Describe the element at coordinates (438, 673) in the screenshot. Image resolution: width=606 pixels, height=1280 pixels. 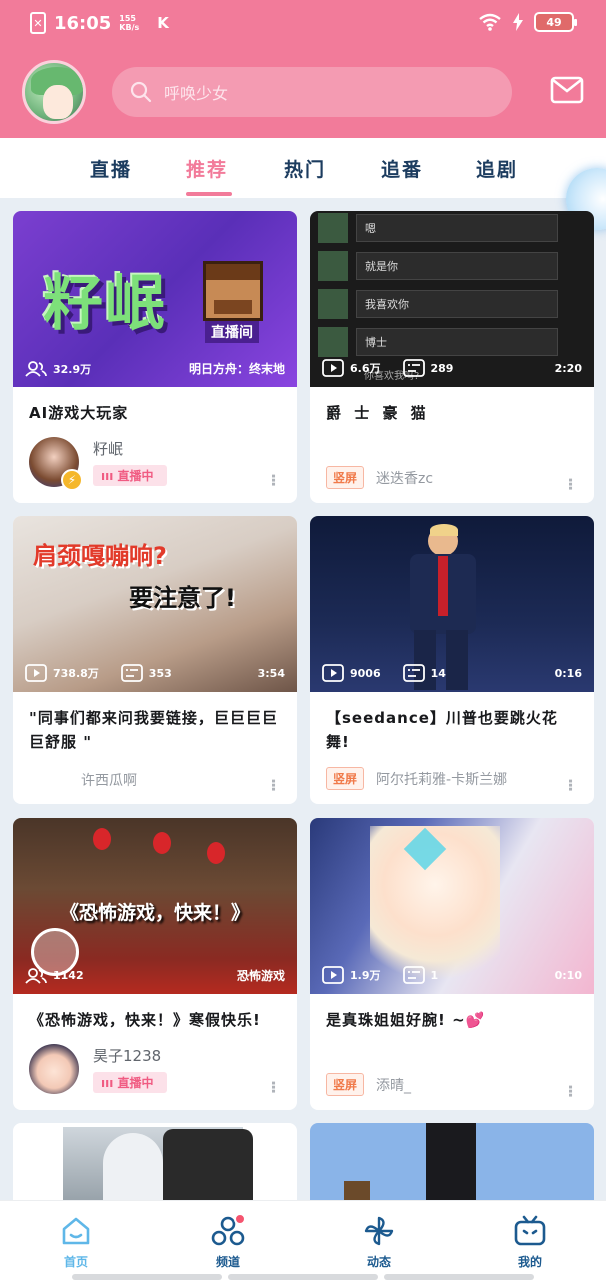
I see `danmaku-count: 14` at that location.